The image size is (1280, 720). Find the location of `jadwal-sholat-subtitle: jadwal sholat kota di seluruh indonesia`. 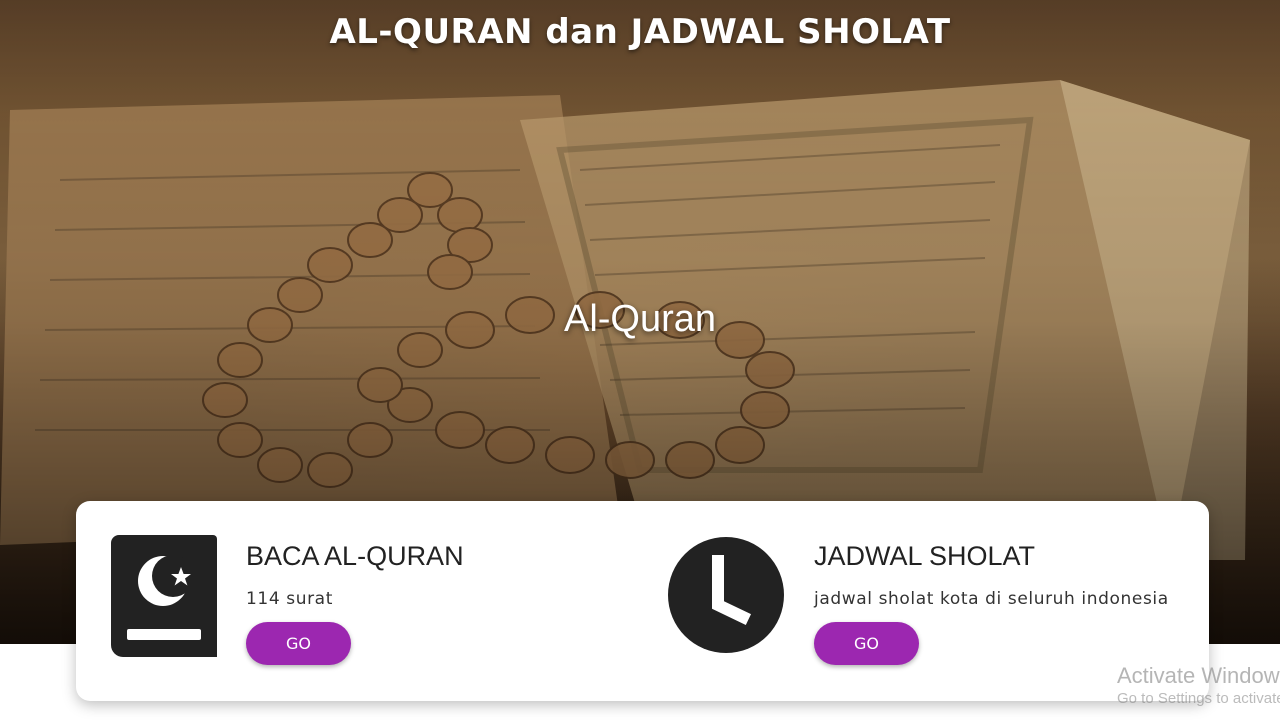

jadwal-sholat-subtitle: jadwal sholat kota di seluruh indonesia is located at coordinates (991, 599).